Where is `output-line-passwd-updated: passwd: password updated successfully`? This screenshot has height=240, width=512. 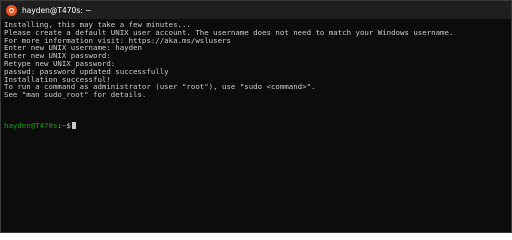 output-line-passwd-updated: passwd: password updated successfully is located at coordinates (86, 71).